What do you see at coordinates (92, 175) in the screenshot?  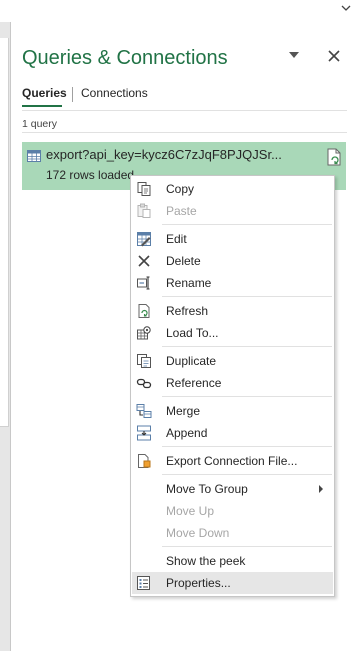 I see `query-status: 172 rows loaded.` at bounding box center [92, 175].